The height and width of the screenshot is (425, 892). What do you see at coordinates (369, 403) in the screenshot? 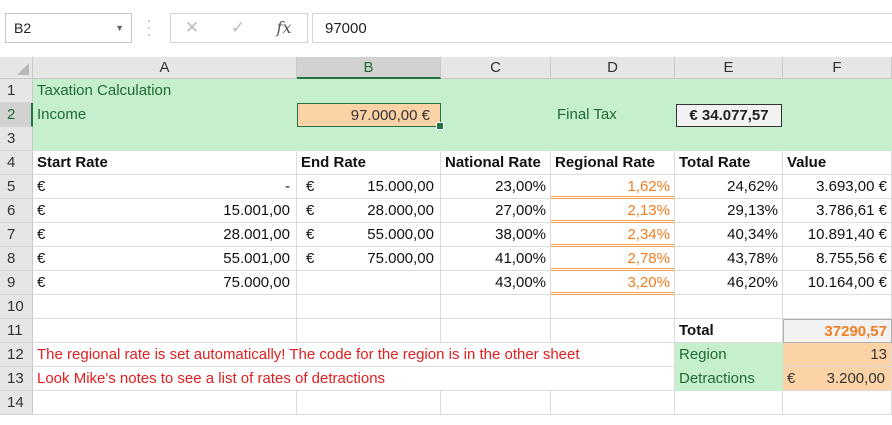
I see `cell-b14` at bounding box center [369, 403].